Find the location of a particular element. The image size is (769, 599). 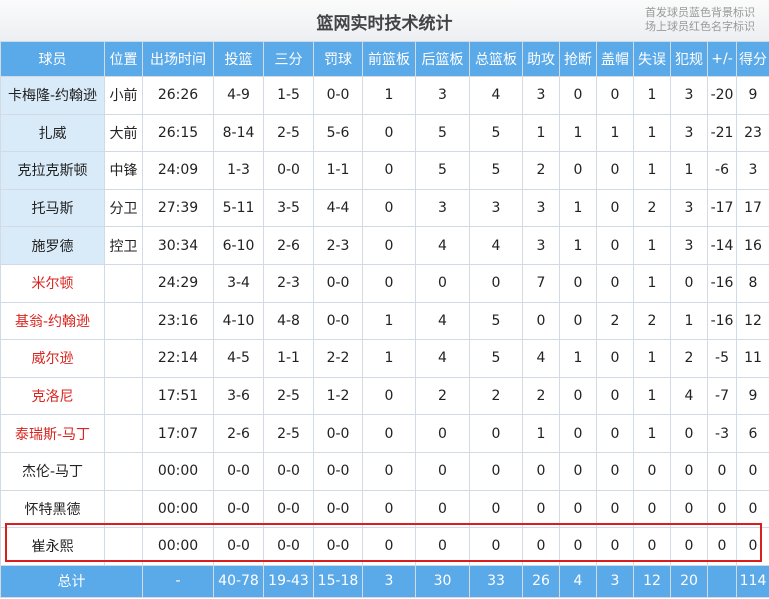

column-header: 罚球 is located at coordinates (338, 59).